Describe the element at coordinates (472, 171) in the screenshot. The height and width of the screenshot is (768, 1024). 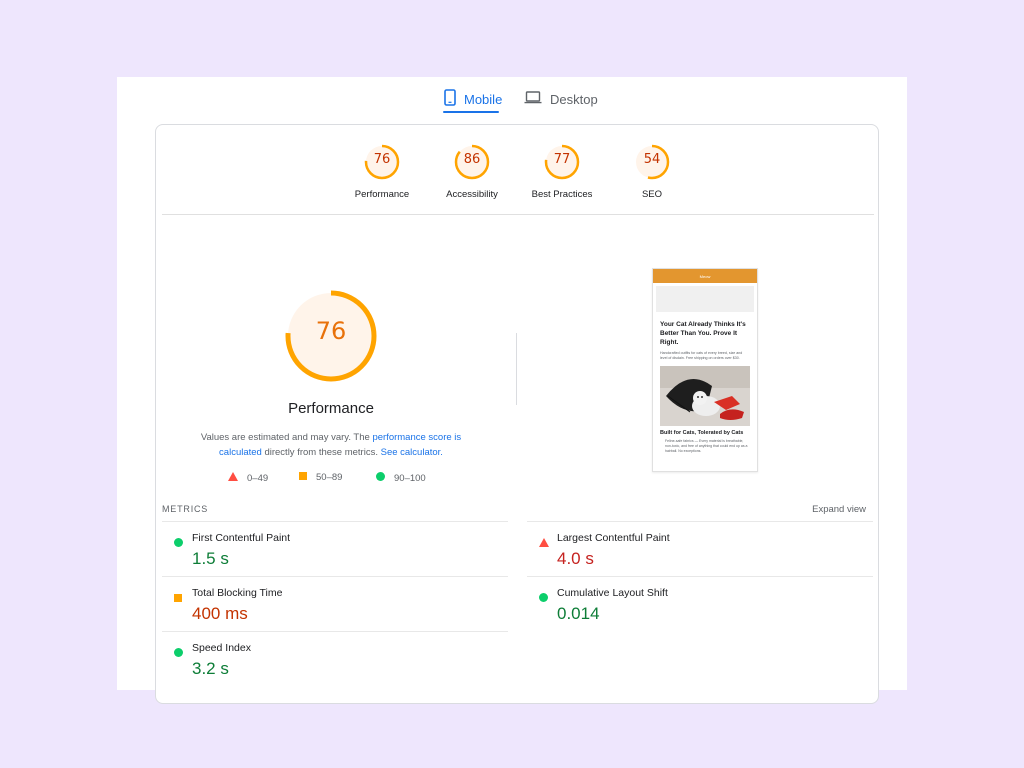
I see `gauge-accessibility: 86 Accessibility` at that location.